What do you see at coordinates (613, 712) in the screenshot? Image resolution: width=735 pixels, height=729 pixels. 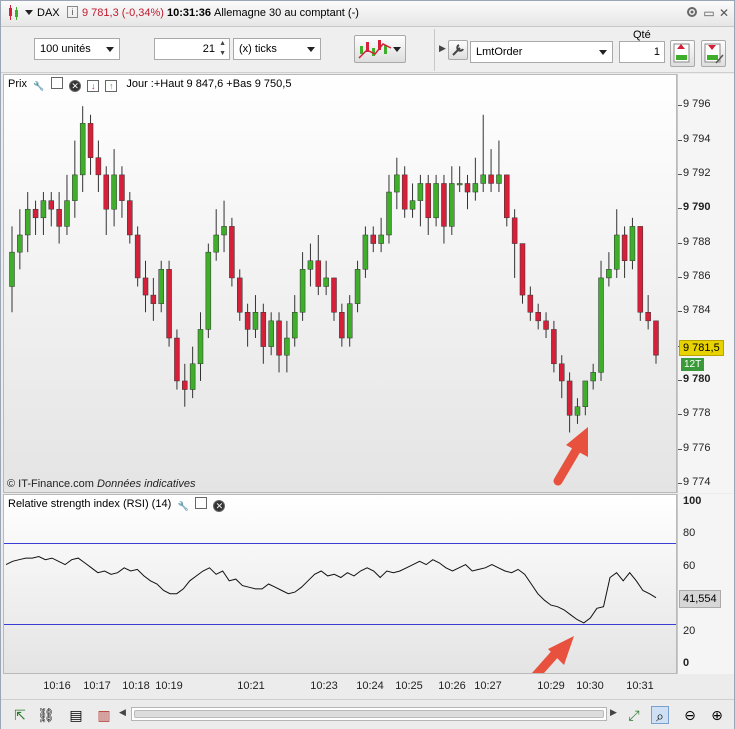 I see `scroll-right-icon: ▶` at bounding box center [613, 712].